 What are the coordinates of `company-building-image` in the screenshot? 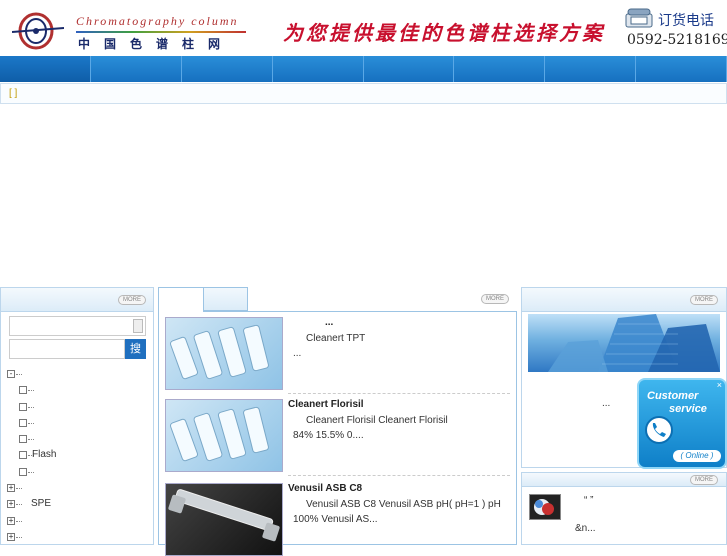 It's located at (624, 343).